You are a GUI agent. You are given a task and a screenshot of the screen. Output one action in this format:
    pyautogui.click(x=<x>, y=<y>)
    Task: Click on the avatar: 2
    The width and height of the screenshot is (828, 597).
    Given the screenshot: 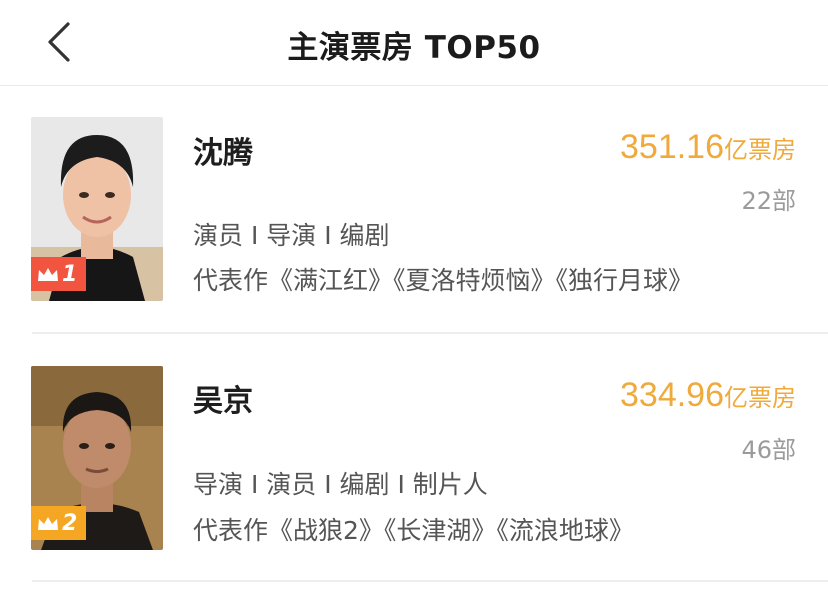 What is the action you would take?
    pyautogui.click(x=97, y=458)
    